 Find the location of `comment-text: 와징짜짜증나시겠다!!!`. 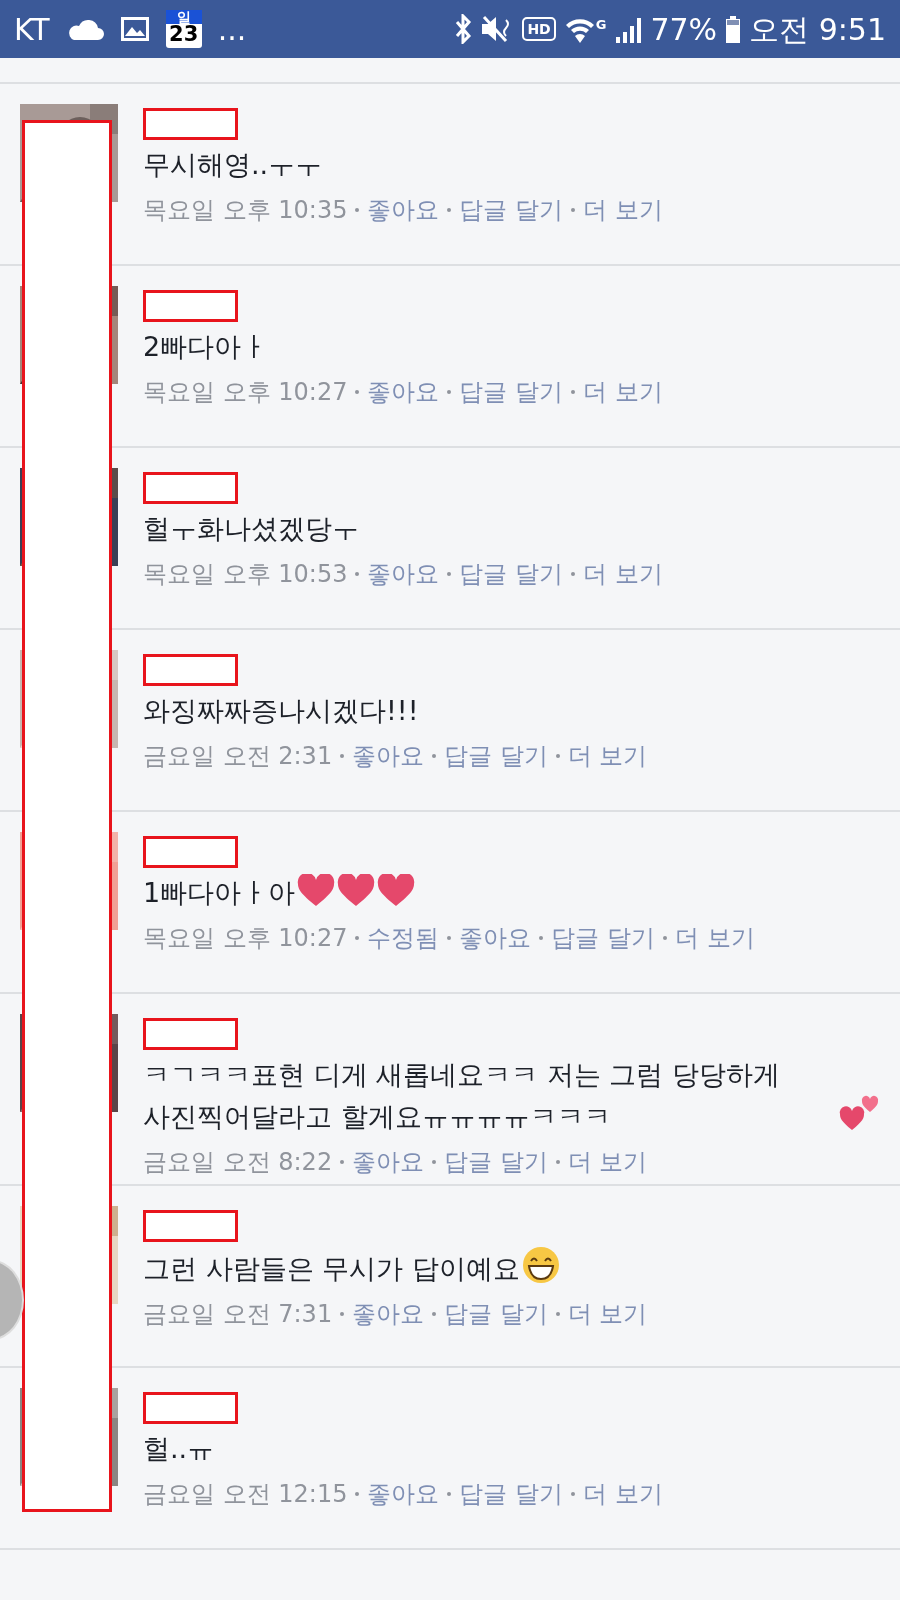

comment-text: 와징짜짜증나시겠다!!! is located at coordinates (281, 711).